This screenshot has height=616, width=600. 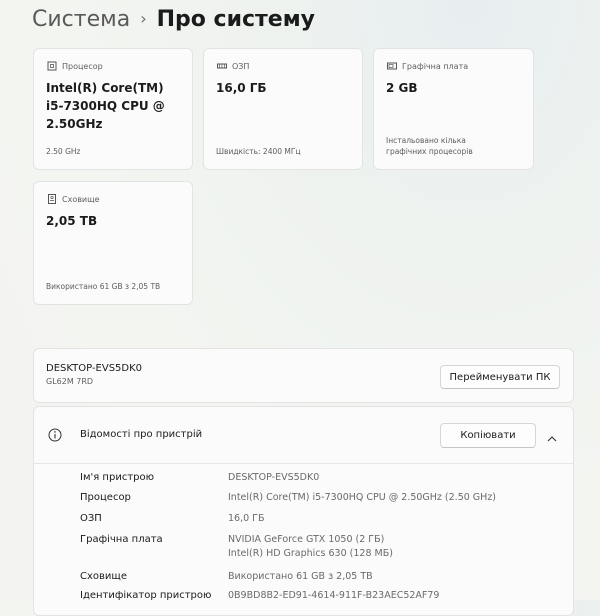 What do you see at coordinates (72, 221) in the screenshot?
I see `storage-card-value: 2,05 TB` at bounding box center [72, 221].